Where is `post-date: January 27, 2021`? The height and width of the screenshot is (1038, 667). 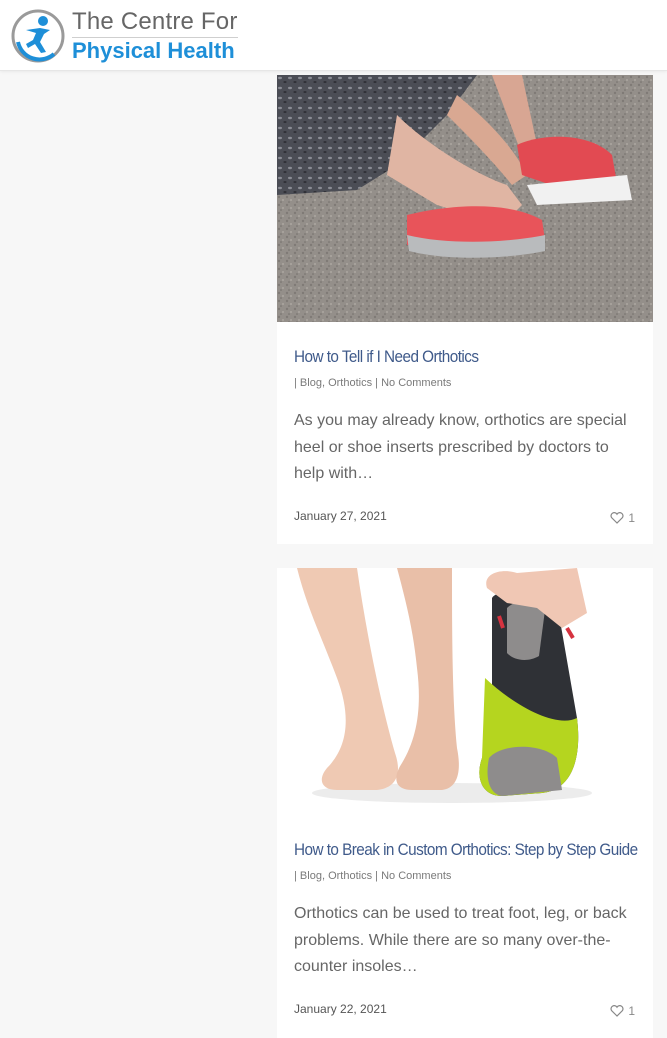 post-date: January 27, 2021 is located at coordinates (340, 516).